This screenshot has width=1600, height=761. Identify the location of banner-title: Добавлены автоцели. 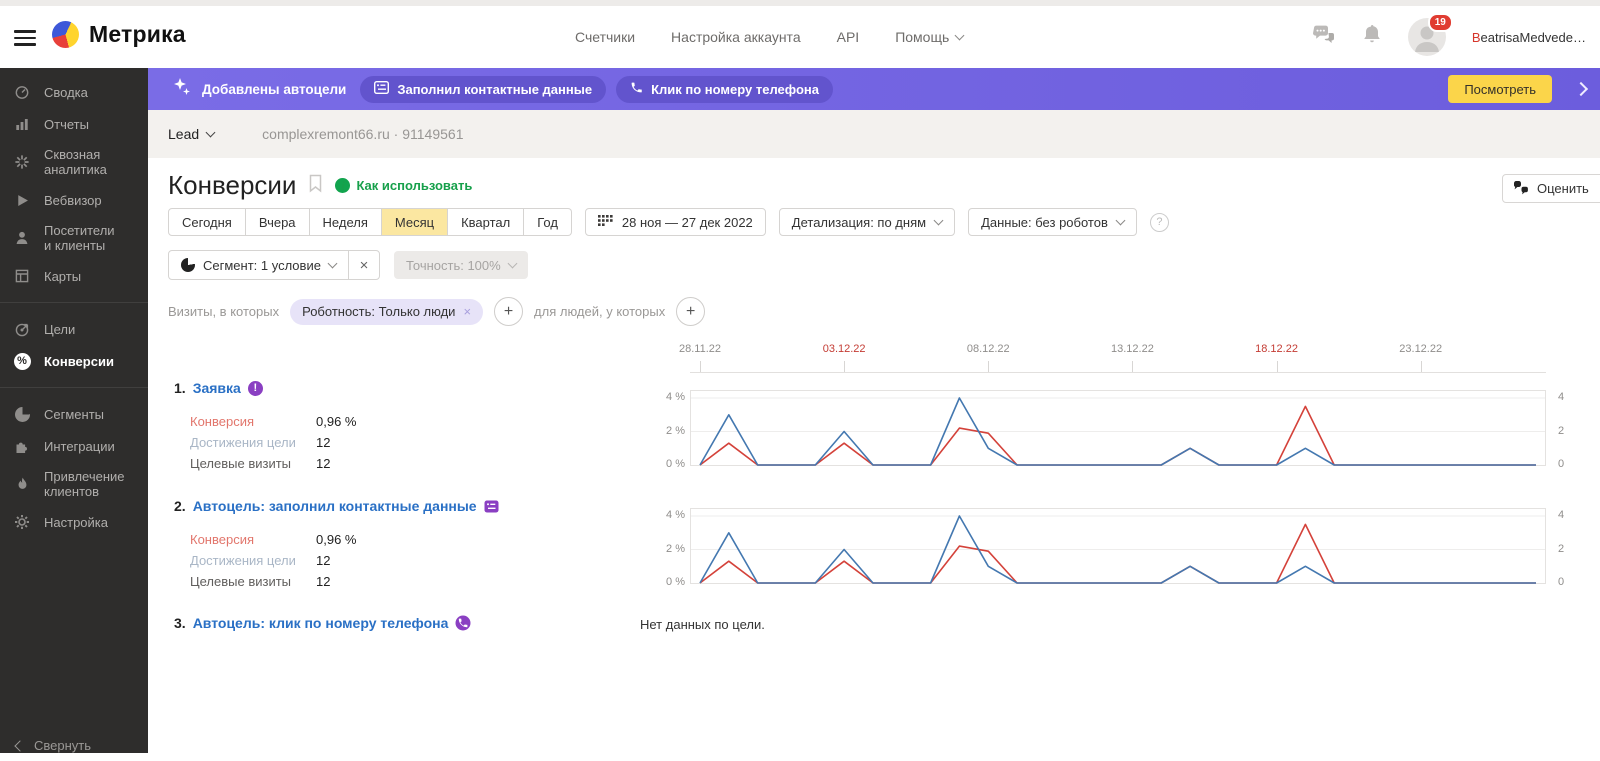
(274, 89).